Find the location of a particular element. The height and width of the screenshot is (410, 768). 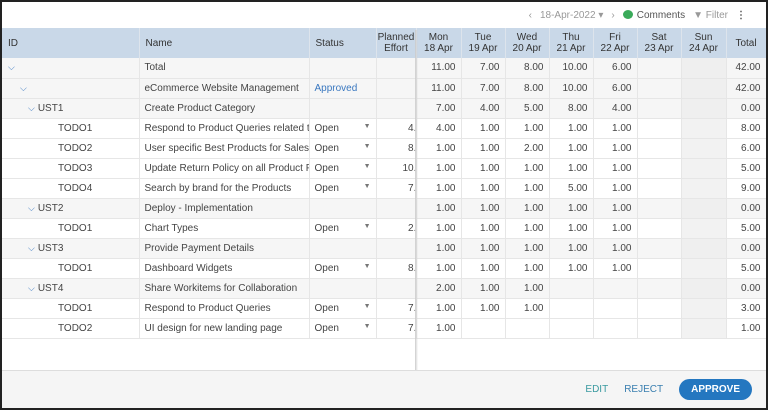

col-day: Tue 19 Apr is located at coordinates (483, 43).